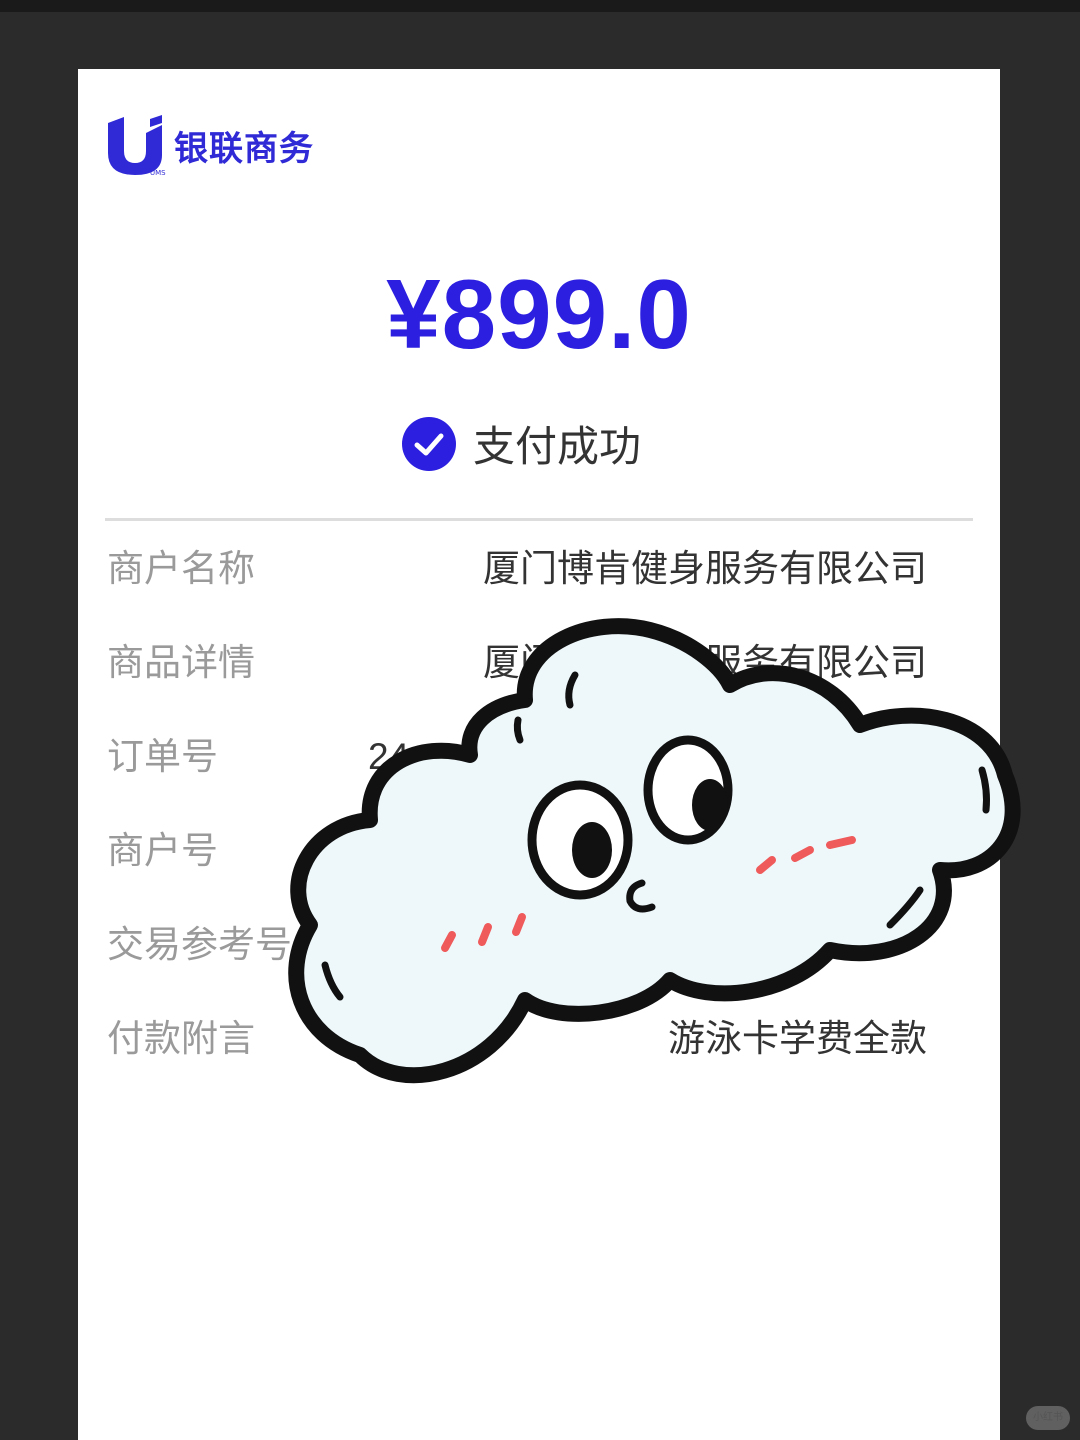 This screenshot has width=1080, height=1440. I want to click on payment-status: 支付成功, so click(539, 443).